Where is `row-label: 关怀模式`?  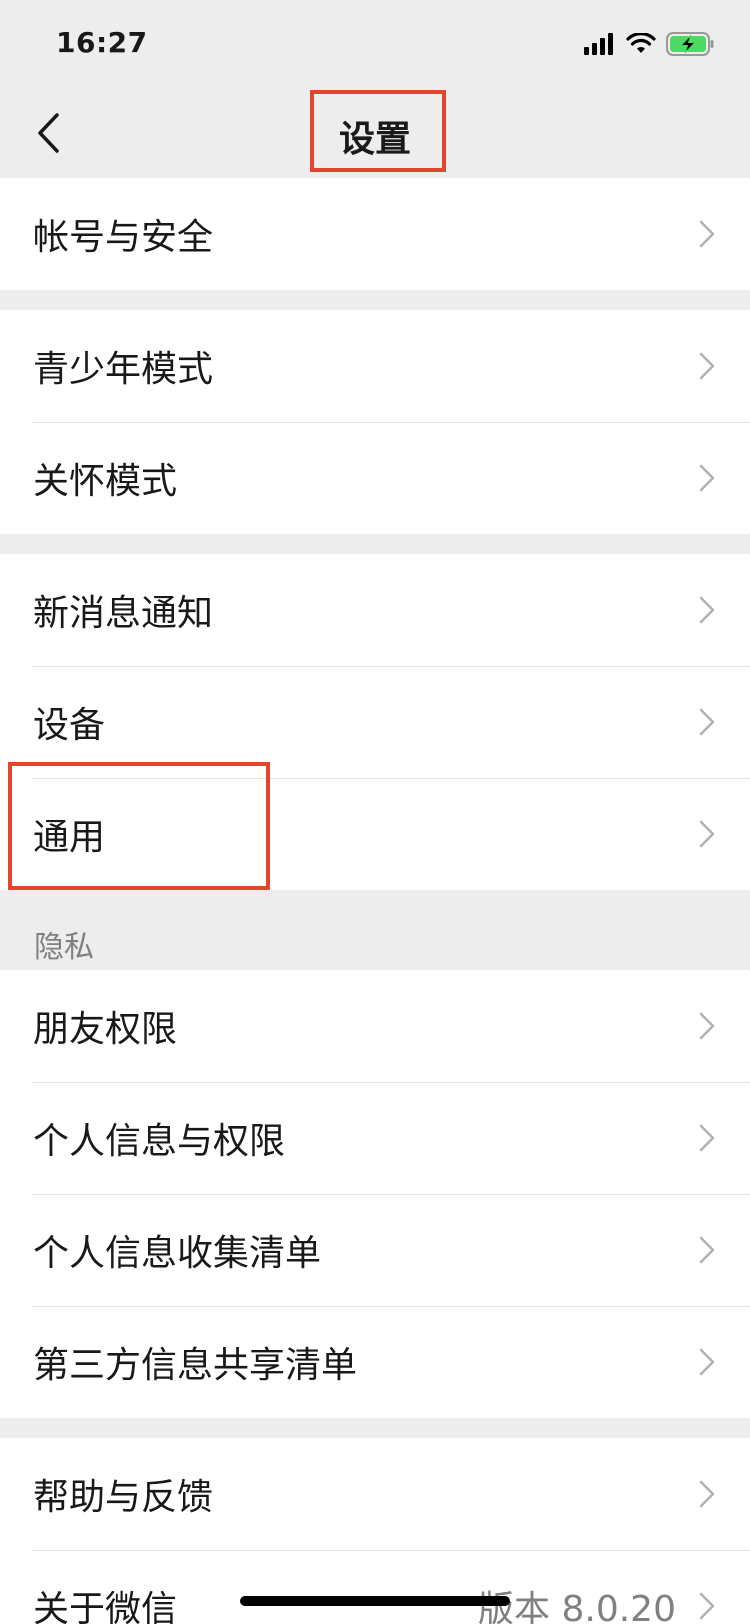 row-label: 关怀模式 is located at coordinates (105, 481).